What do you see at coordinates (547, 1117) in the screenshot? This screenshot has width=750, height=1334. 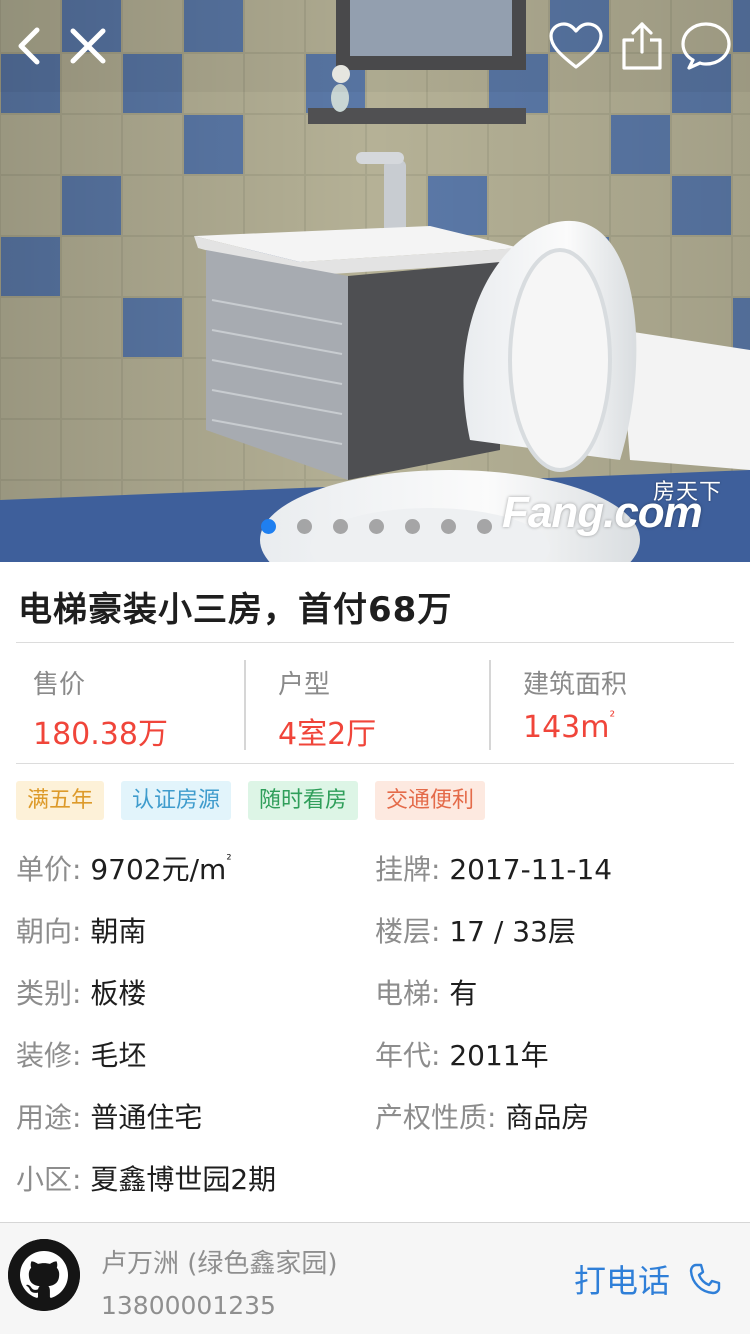 I see `detail-value: 商品房` at bounding box center [547, 1117].